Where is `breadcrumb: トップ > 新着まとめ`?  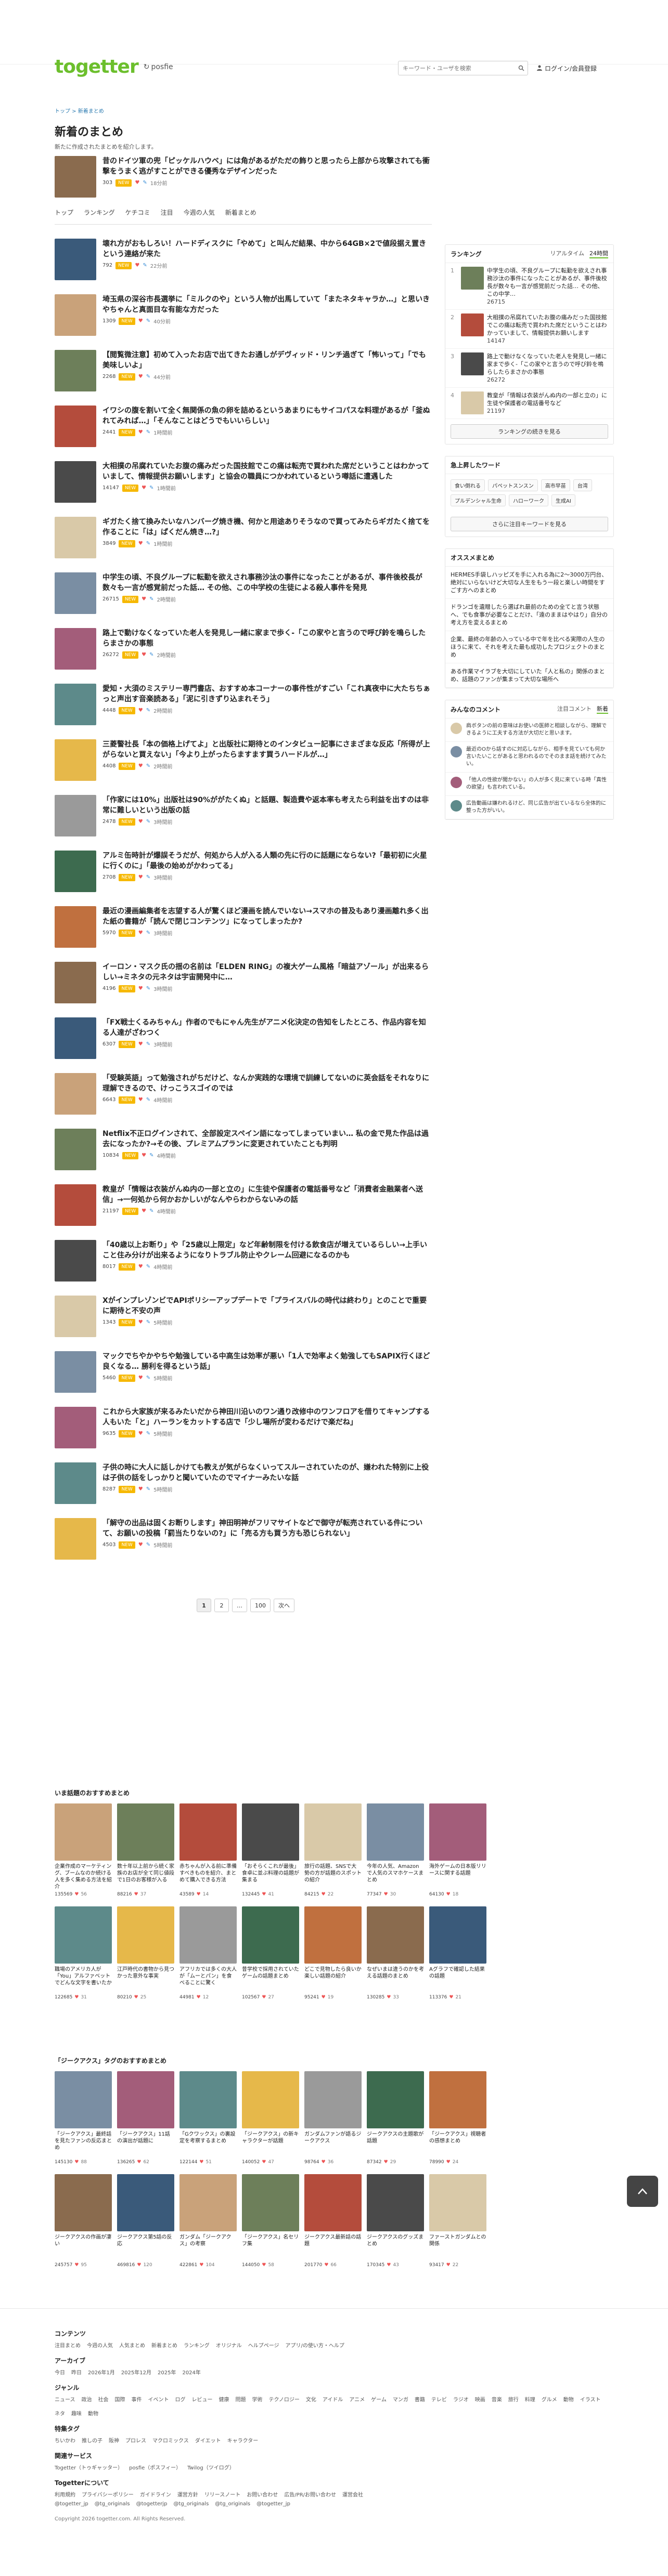 breadcrumb: トップ > 新着まとめ is located at coordinates (334, 110).